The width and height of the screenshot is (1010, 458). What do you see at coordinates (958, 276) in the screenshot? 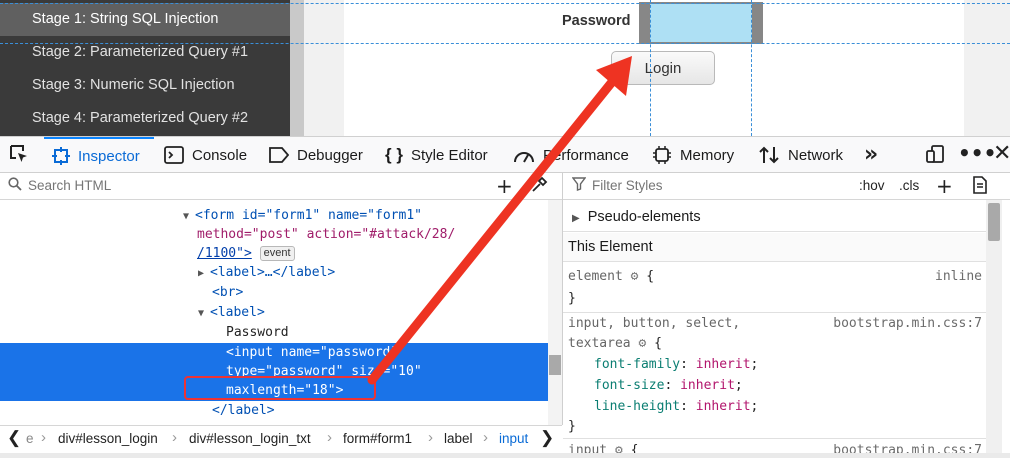
I see `rule-source-inline: inline` at bounding box center [958, 276].